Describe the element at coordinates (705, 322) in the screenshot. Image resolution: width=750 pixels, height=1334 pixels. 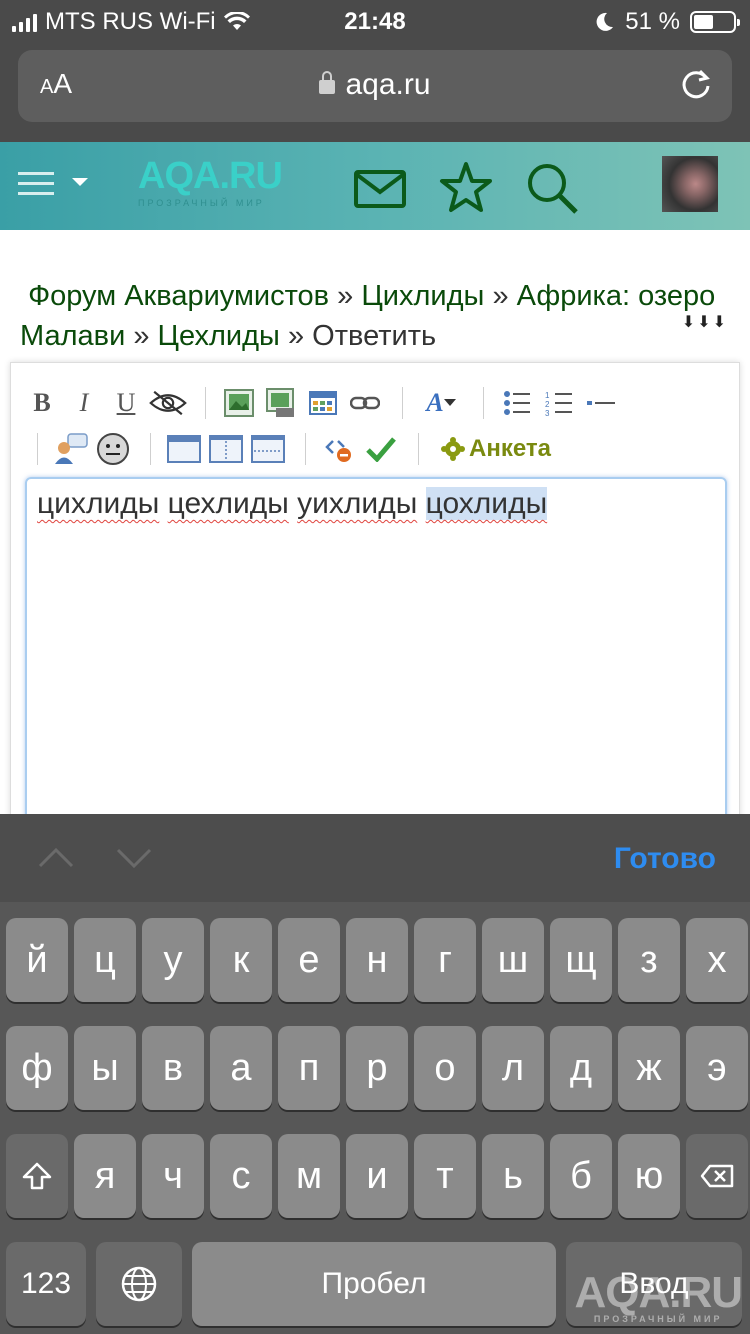
I see `scroll-down-icon: ⬇⬇⬇` at that location.